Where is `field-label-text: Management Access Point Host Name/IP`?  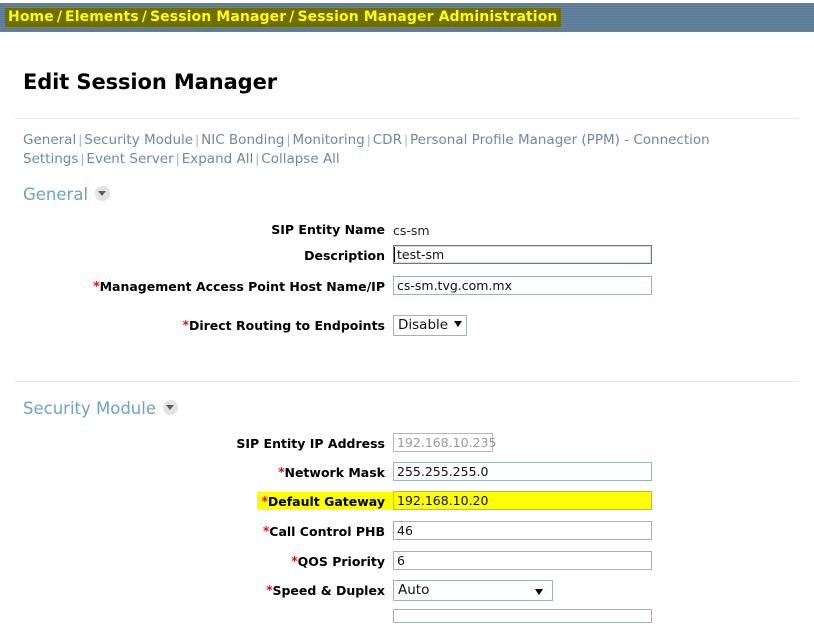 field-label-text: Management Access Point Host Name/IP is located at coordinates (242, 286).